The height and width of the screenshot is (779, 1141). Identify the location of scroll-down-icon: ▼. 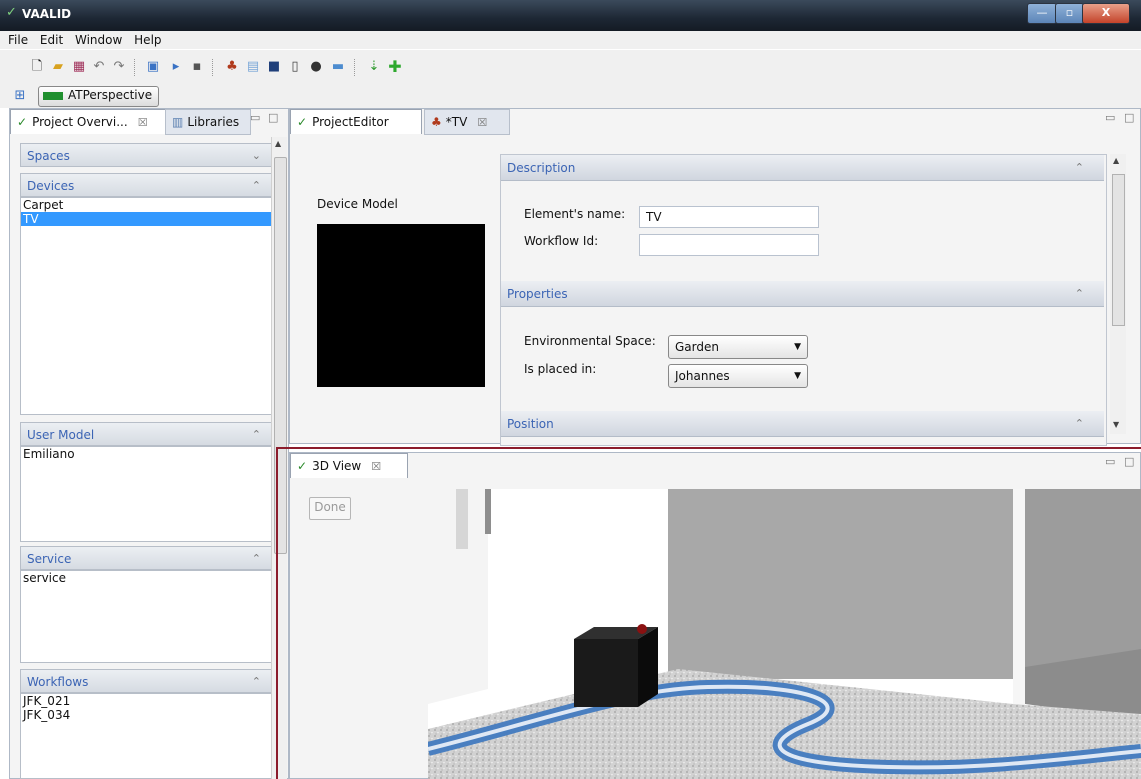
(1116, 424).